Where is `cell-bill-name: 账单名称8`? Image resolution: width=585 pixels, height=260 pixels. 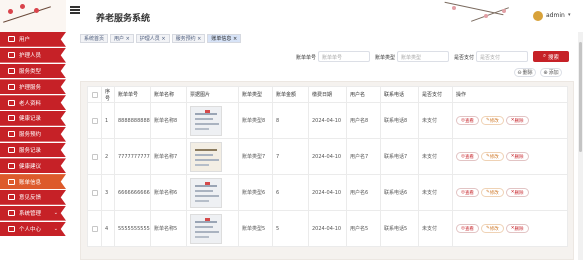
cell-bill-name: 账单名称8 is located at coordinates (168, 120).